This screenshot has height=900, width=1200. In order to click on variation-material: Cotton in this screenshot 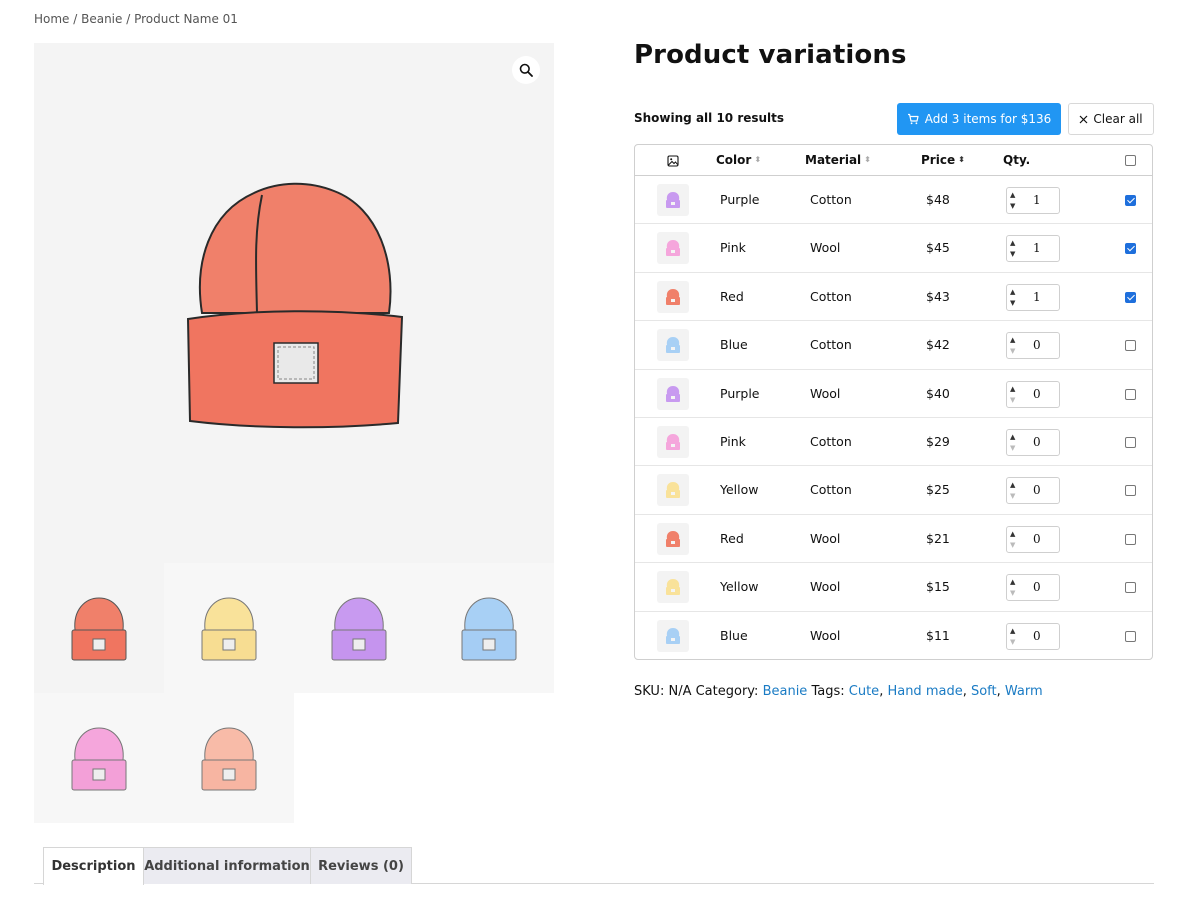, I will do `click(831, 490)`.